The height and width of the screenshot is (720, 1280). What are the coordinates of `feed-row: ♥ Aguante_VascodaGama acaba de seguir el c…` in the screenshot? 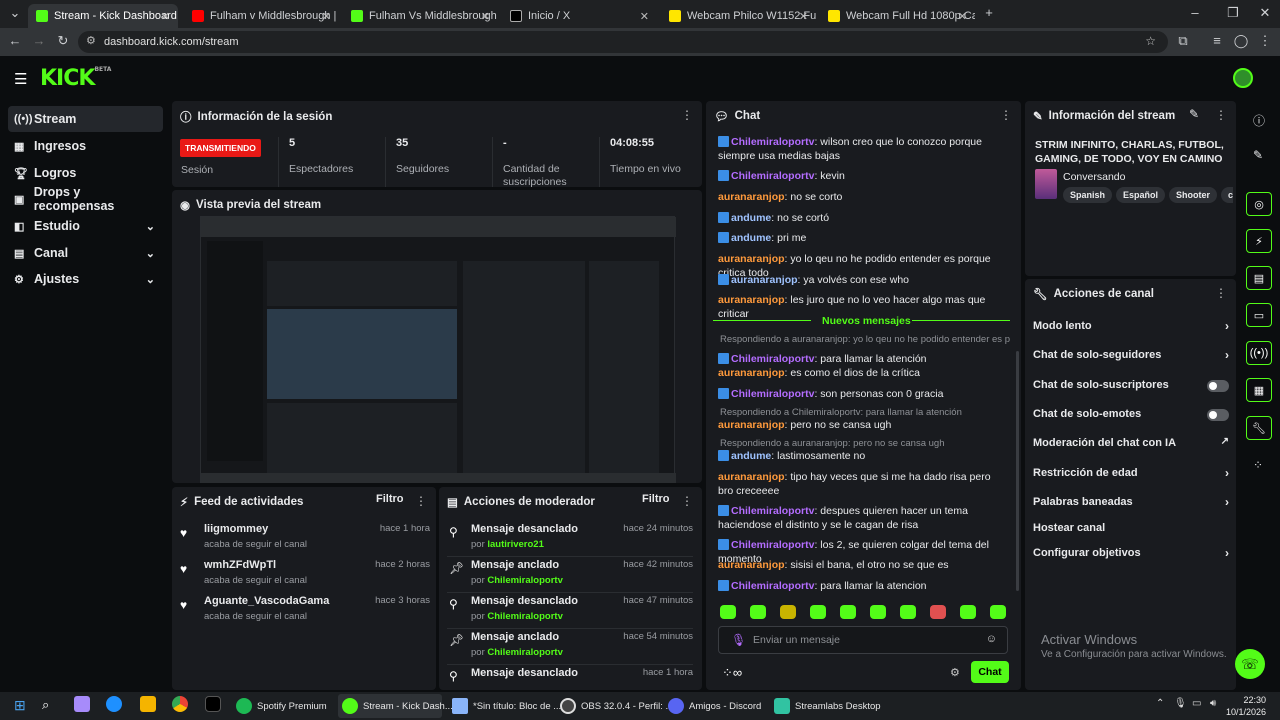 It's located at (305, 612).